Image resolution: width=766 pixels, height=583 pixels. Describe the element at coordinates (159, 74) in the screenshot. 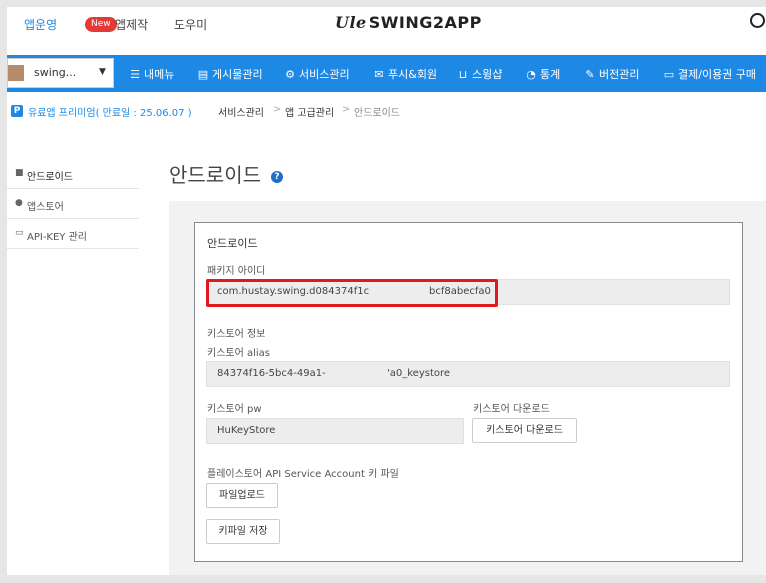

I see `nav-label: 내메뉴` at that location.